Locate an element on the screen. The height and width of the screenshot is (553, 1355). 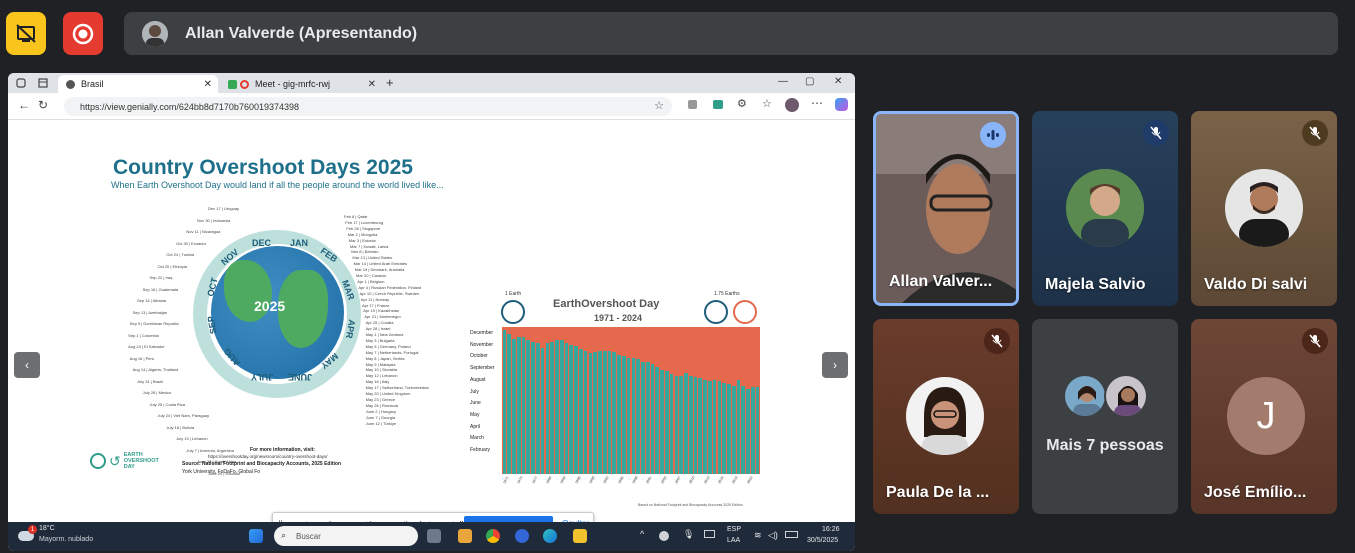
refresh-icon: ↻ is located at coordinates (43, 105).